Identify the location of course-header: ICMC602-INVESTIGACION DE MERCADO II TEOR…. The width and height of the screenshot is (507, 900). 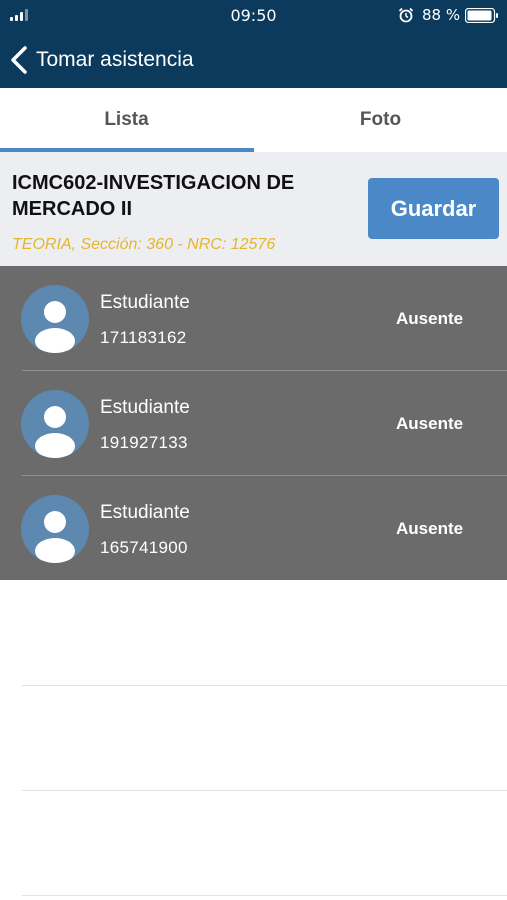
(253, 209).